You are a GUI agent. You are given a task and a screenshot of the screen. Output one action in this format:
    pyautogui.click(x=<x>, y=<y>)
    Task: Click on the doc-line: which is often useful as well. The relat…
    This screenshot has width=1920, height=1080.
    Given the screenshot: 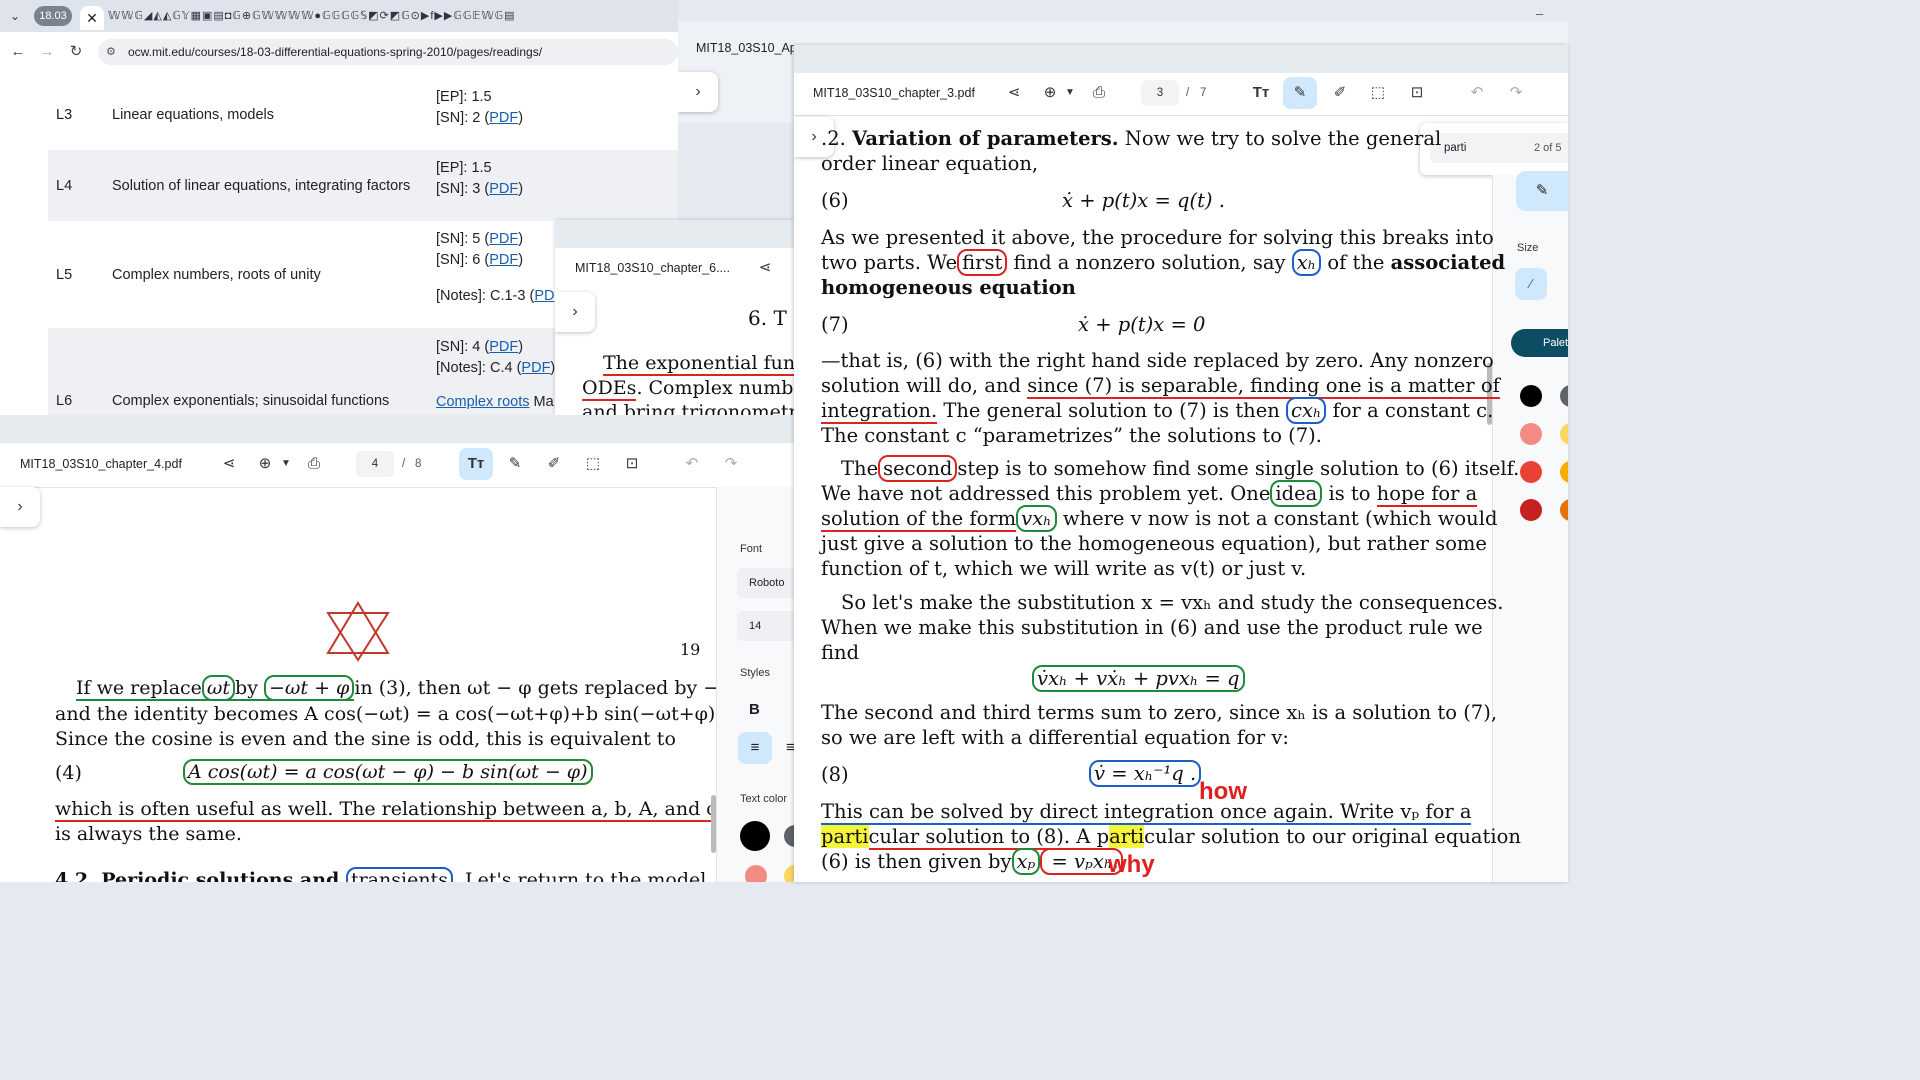 What is the action you would take?
    pyautogui.click(x=387, y=810)
    